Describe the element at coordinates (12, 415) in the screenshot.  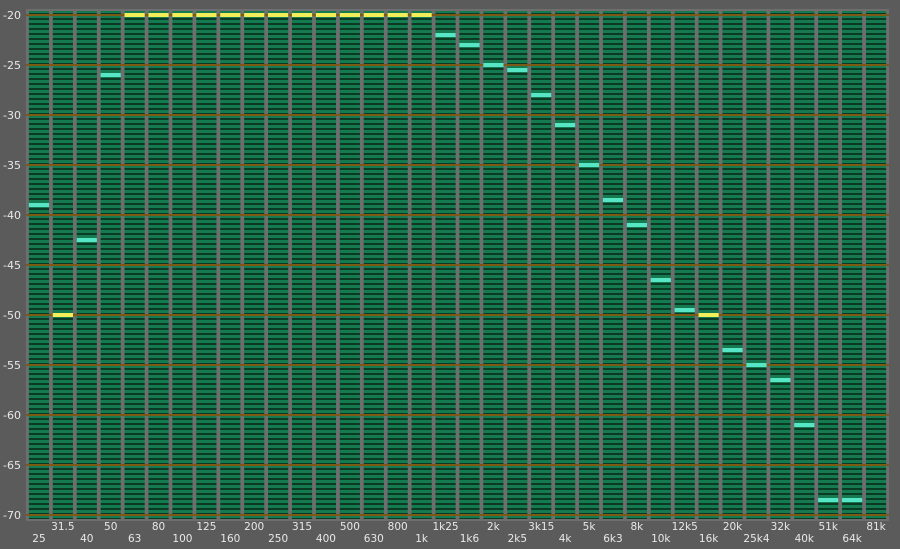
I see `y-tick-label: -60` at that location.